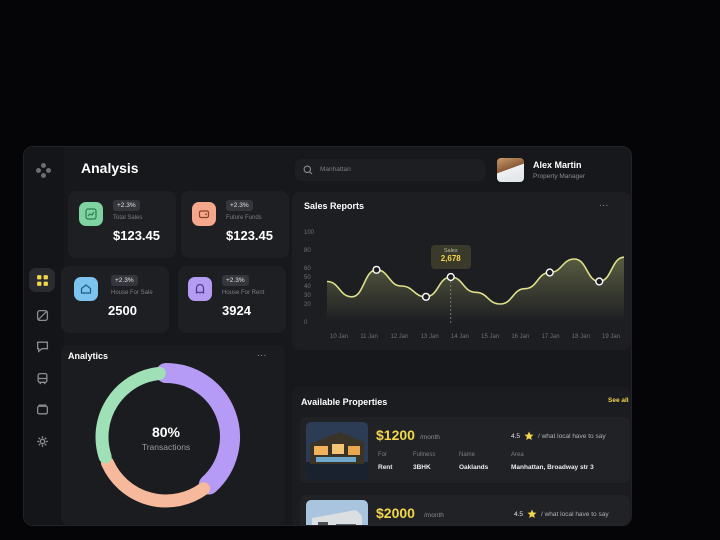  What do you see at coordinates (559, 176) in the screenshot?
I see `user-role: Property Manager` at bounding box center [559, 176].